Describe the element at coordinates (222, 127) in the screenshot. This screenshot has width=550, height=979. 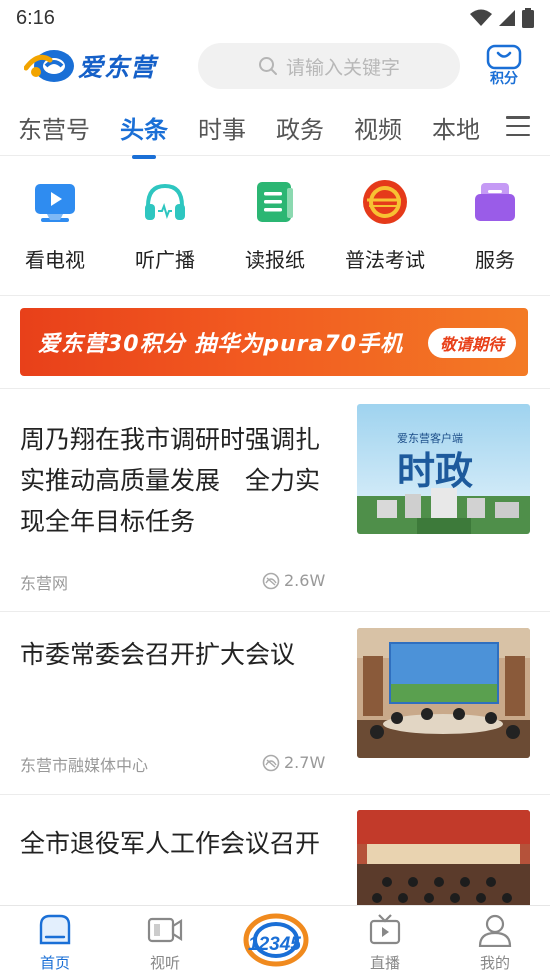
I see `tab-current-affairs: 时事` at that location.